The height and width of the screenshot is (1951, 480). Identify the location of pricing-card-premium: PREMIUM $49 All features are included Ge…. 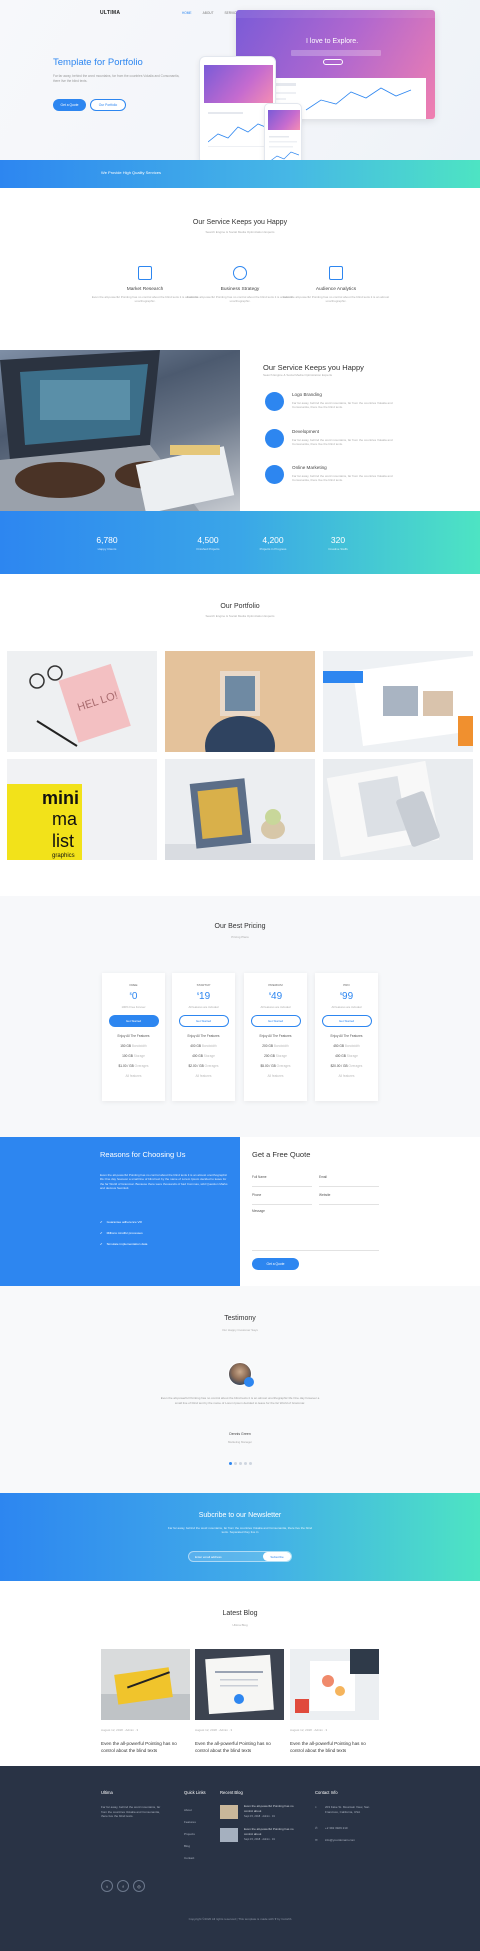
(275, 1037).